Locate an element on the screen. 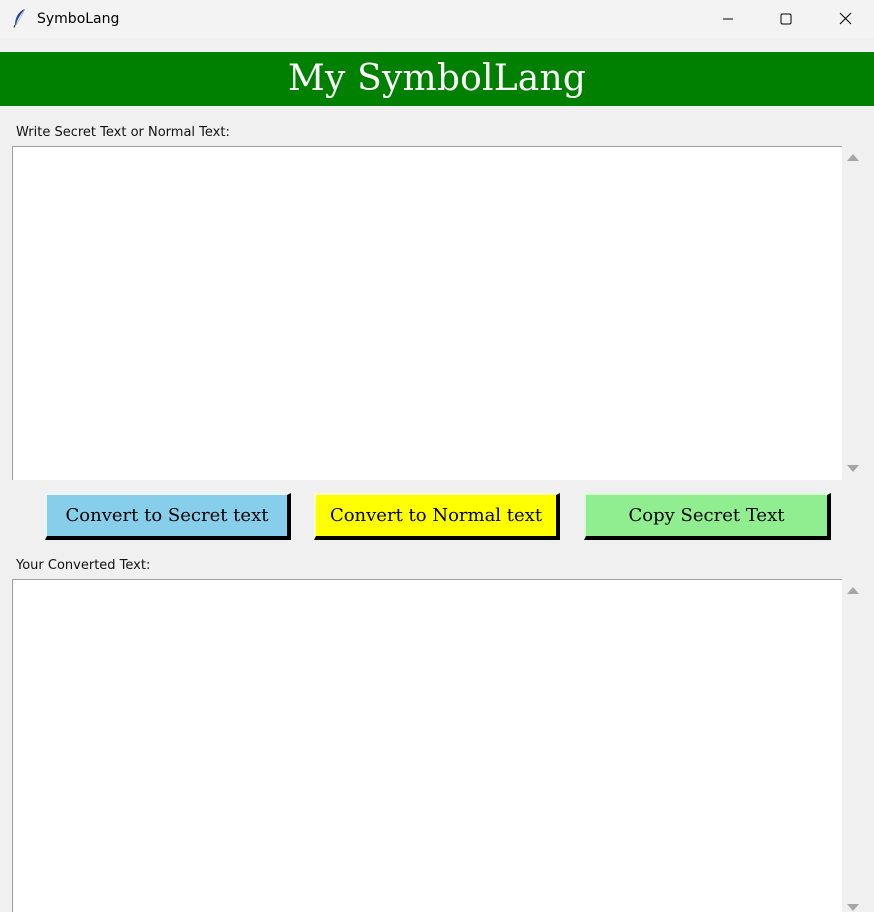  copy-secret-label: Copy Secret Text is located at coordinates (706, 515).